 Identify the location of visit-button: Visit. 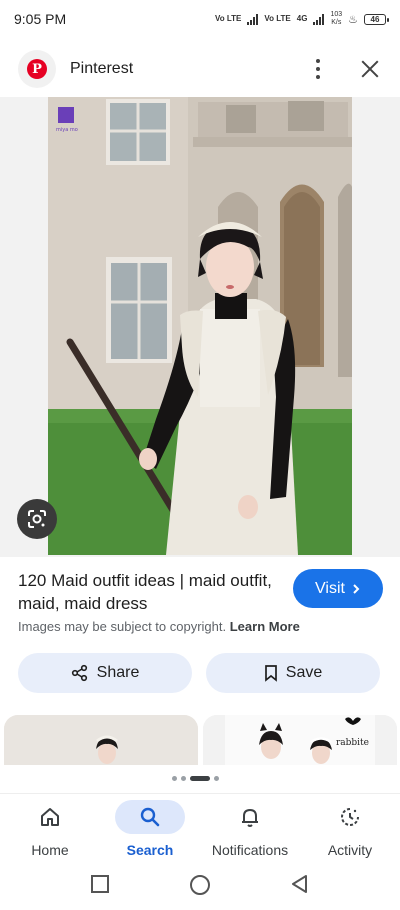
(338, 588).